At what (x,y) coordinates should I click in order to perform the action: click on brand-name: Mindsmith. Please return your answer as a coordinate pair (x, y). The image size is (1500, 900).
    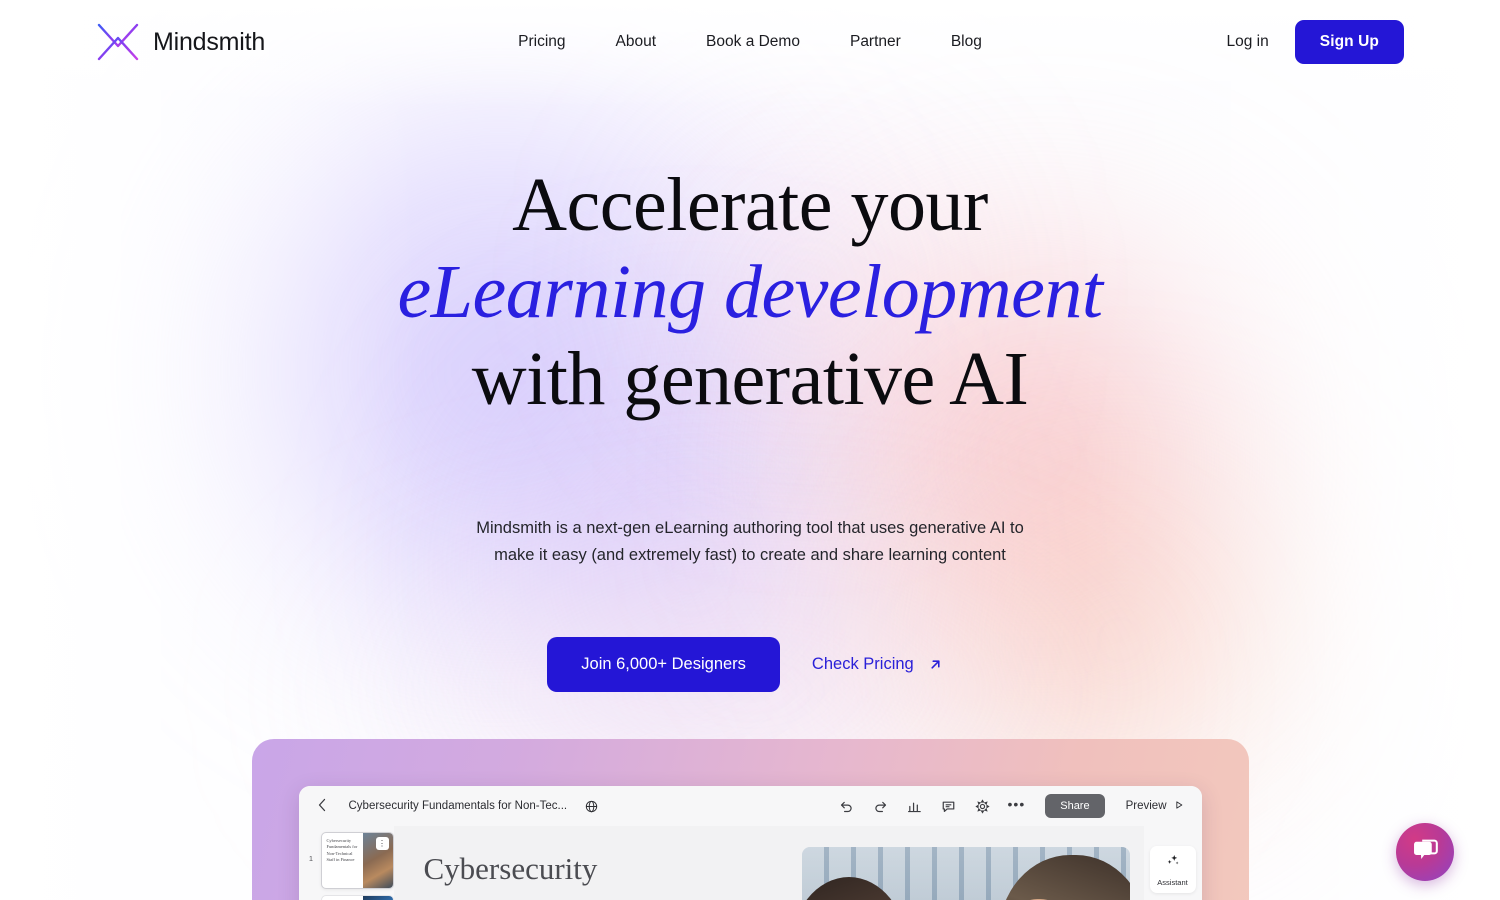
    Looking at the image, I should click on (209, 41).